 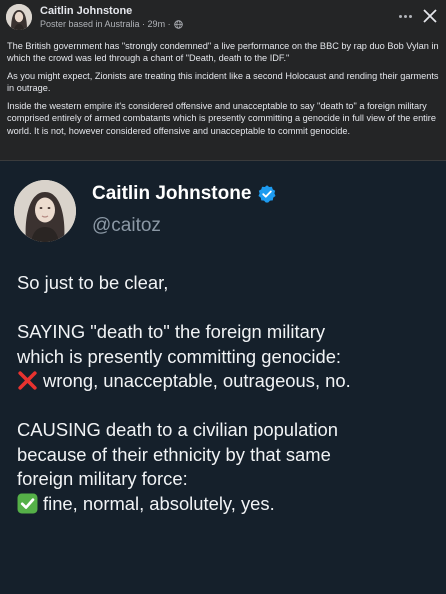 I want to click on tweet-verdict-line: wrong, unacceptable, outrageous, no., so click(x=231, y=381).